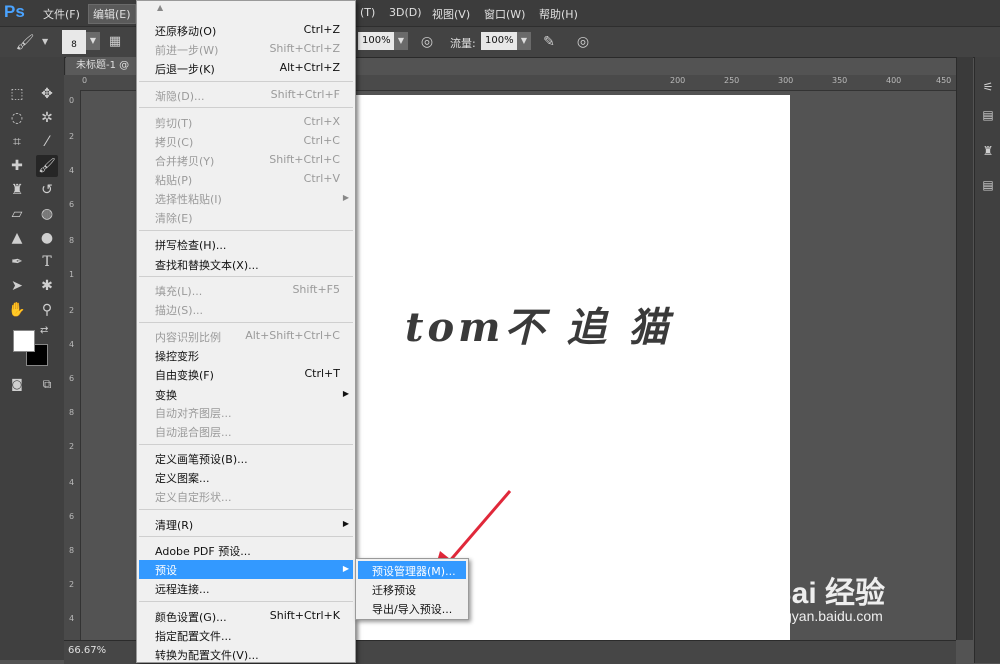  I want to click on quick-mask-icon: ◙, so click(17, 384).